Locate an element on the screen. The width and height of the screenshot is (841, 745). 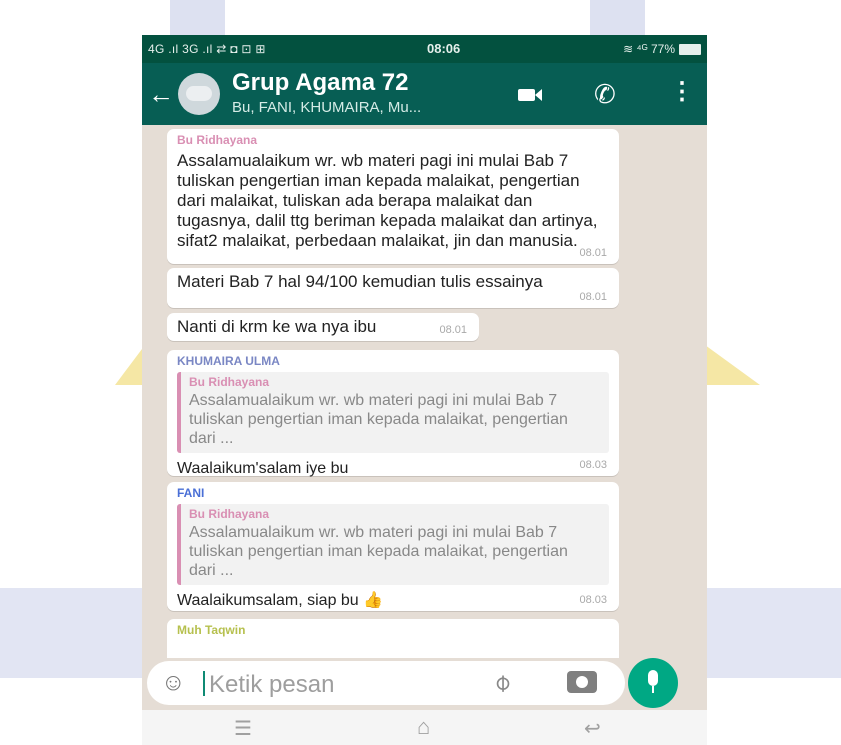
nav-back-icon: ↩ is located at coordinates (592, 728).